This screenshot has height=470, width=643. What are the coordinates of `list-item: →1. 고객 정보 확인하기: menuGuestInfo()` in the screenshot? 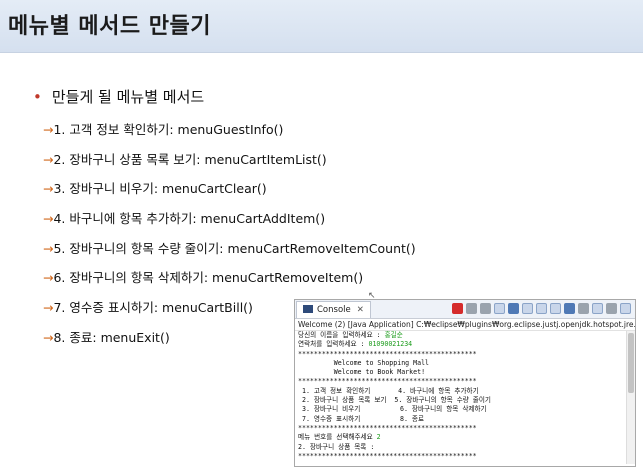 It's located at (163, 129).